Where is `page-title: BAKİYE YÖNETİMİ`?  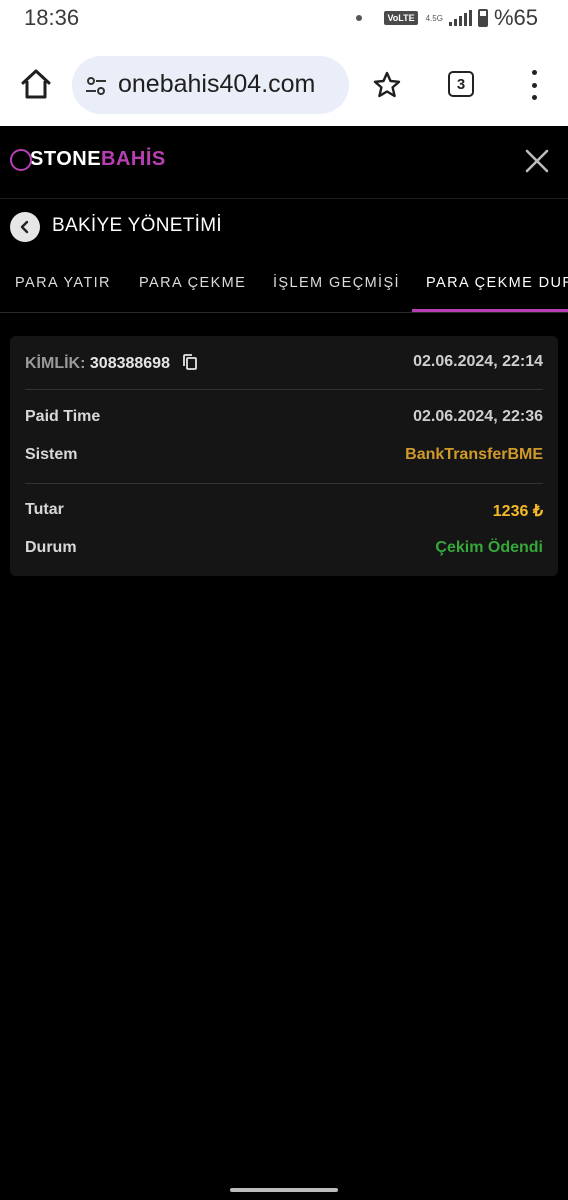 page-title: BAKİYE YÖNETİMİ is located at coordinates (137, 225).